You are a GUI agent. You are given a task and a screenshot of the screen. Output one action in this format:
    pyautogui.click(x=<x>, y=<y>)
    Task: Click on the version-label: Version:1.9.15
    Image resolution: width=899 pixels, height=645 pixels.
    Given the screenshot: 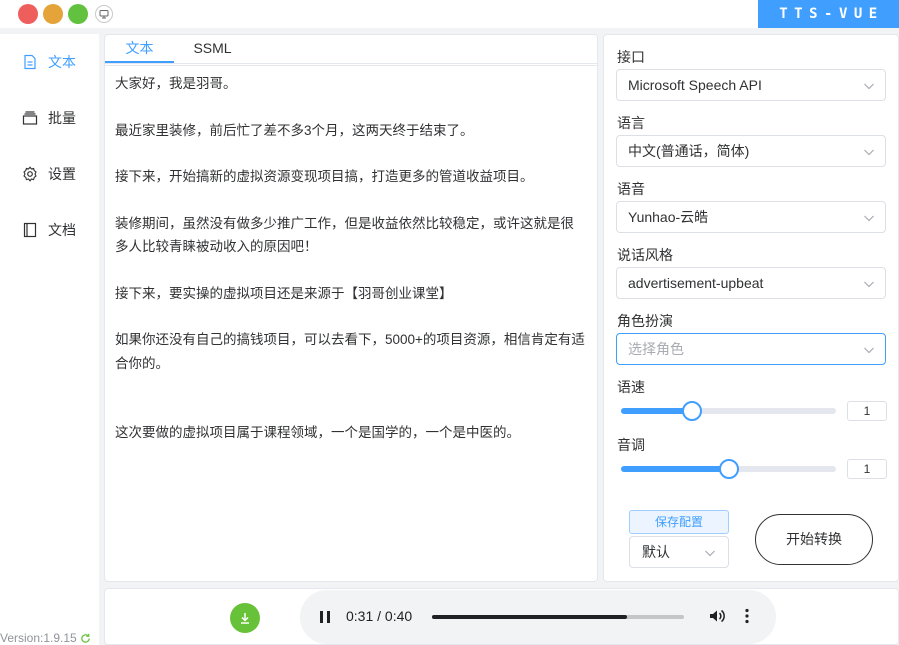 What is the action you would take?
    pyautogui.click(x=38, y=638)
    